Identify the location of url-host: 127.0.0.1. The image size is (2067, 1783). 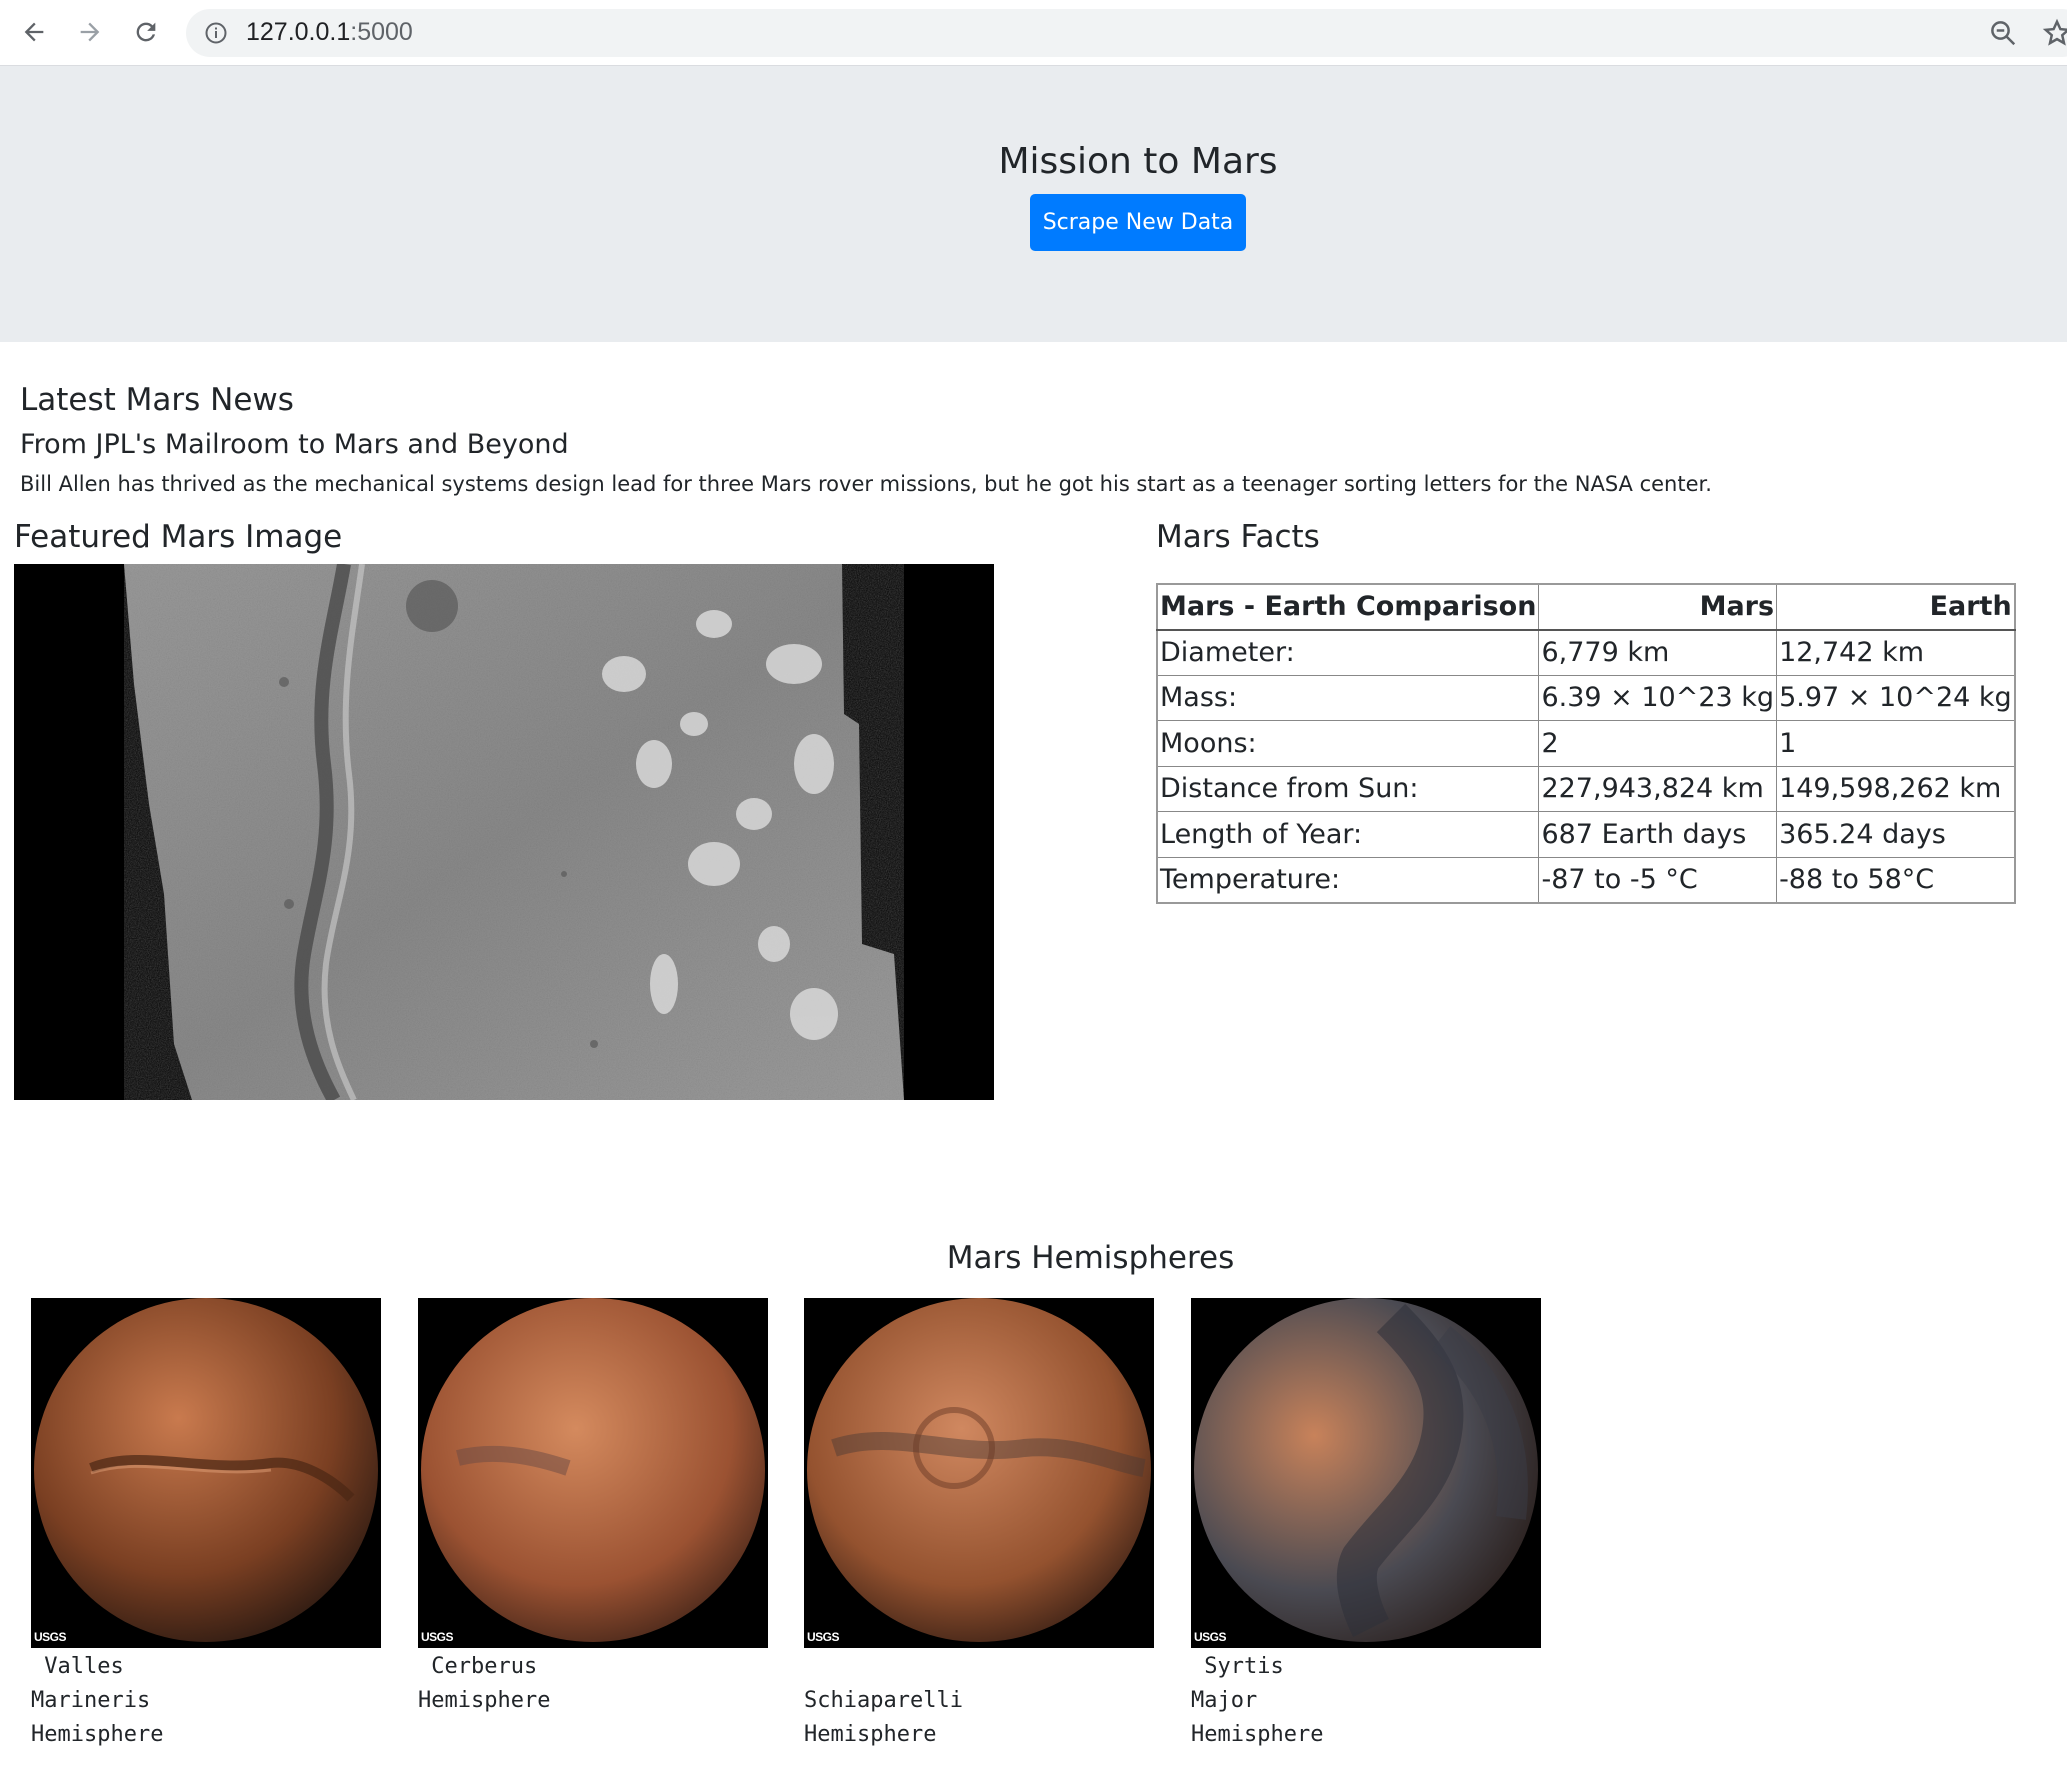
(298, 32).